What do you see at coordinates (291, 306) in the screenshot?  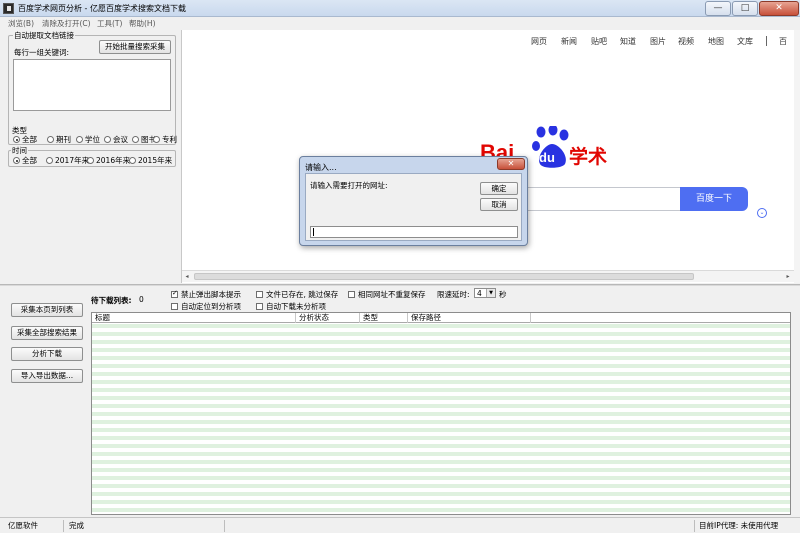 I see `checkbox-auto-download: 自动下载未分析项` at bounding box center [291, 306].